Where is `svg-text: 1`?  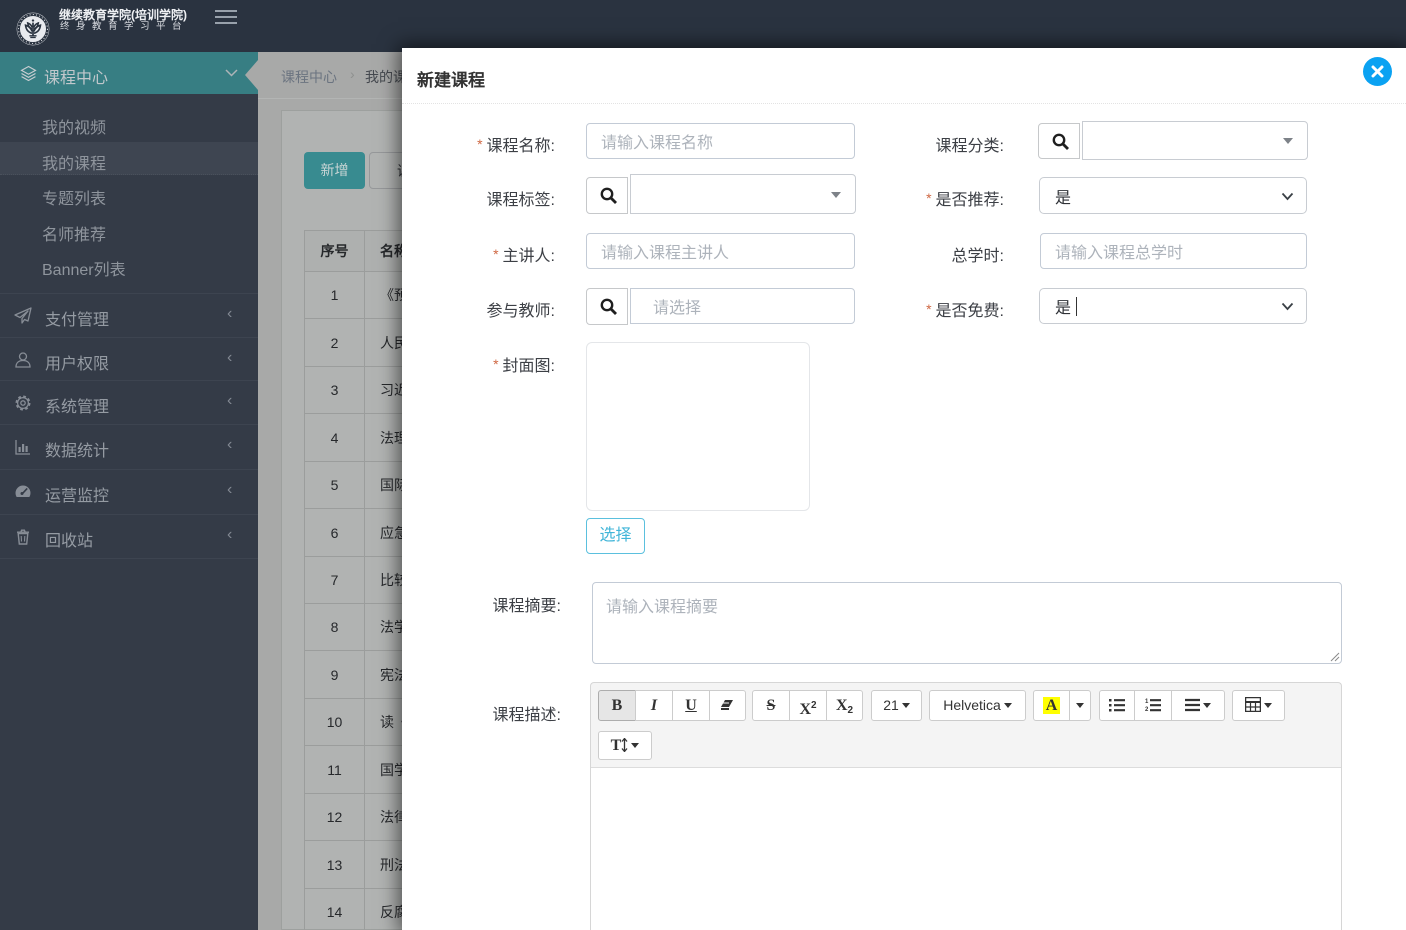 svg-text: 1 is located at coordinates (1147, 702).